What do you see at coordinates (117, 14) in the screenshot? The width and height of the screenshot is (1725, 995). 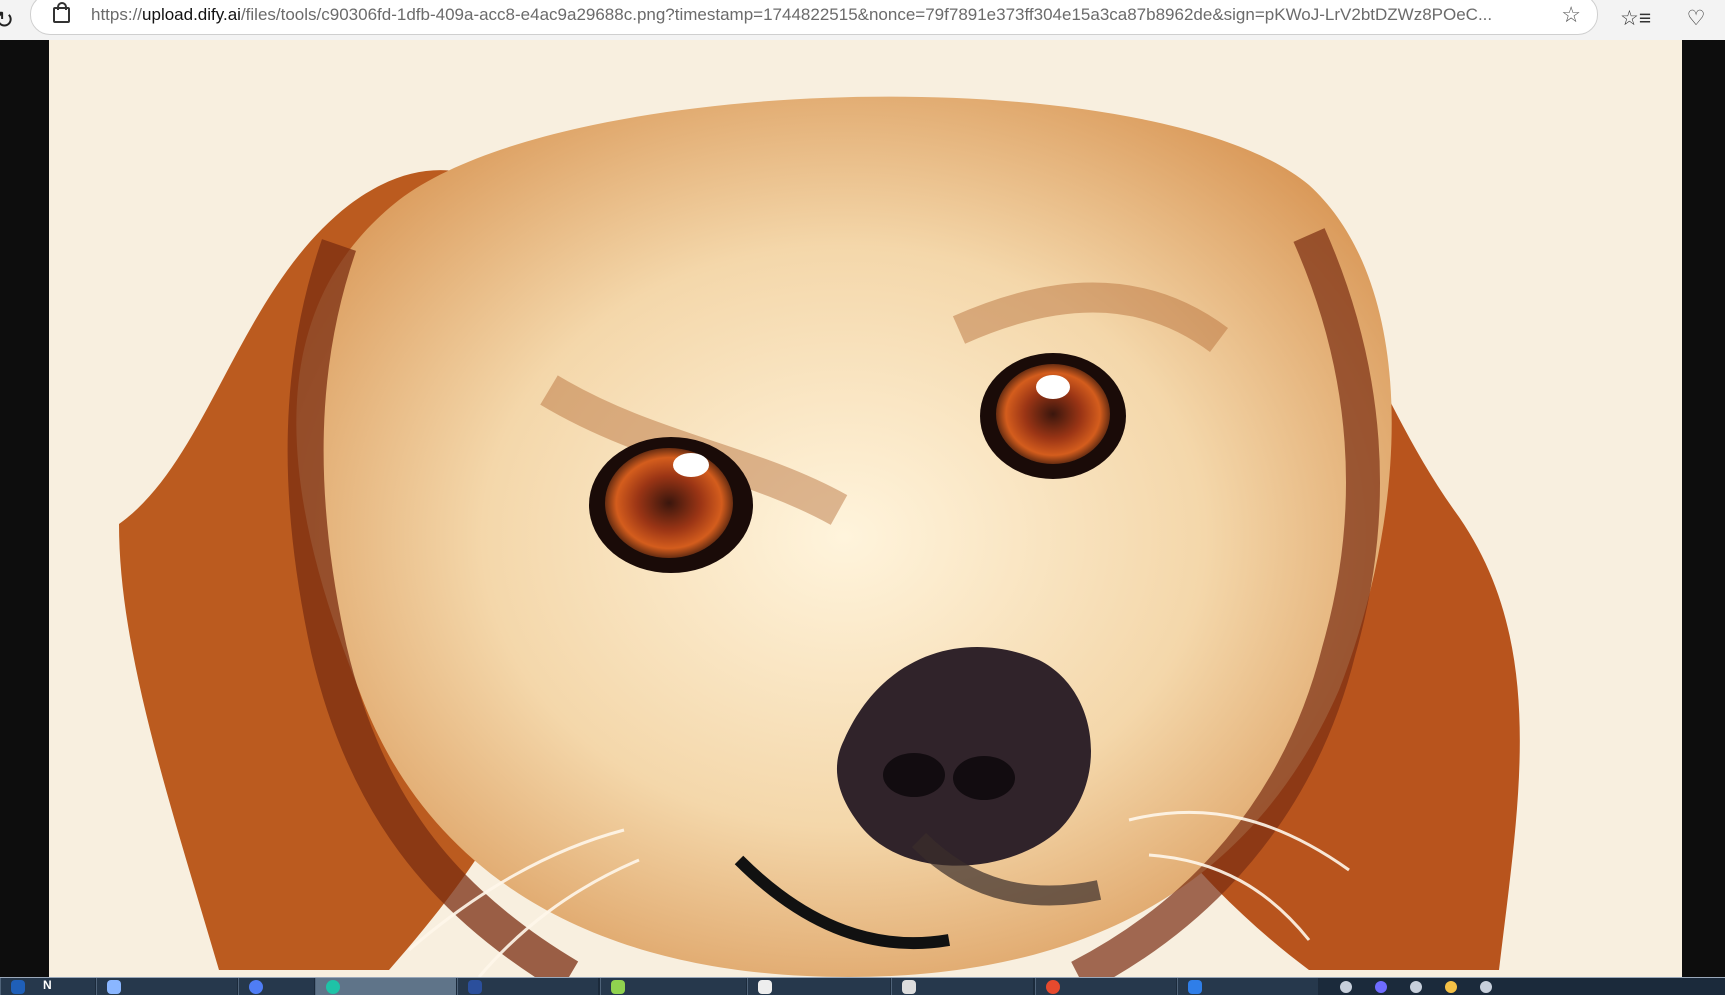 I see `url-prefix: https://` at bounding box center [117, 14].